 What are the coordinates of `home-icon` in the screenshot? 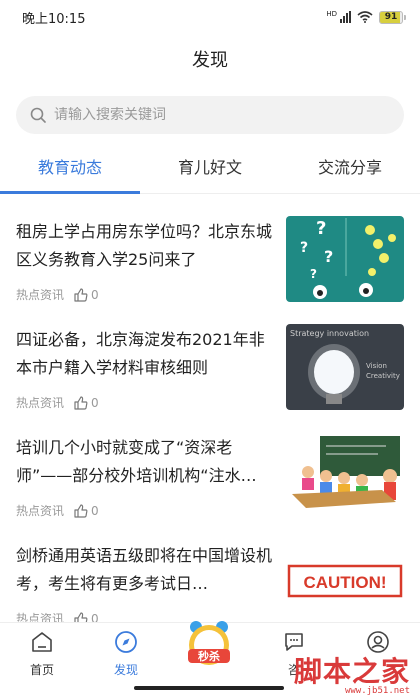 It's located at (42, 642).